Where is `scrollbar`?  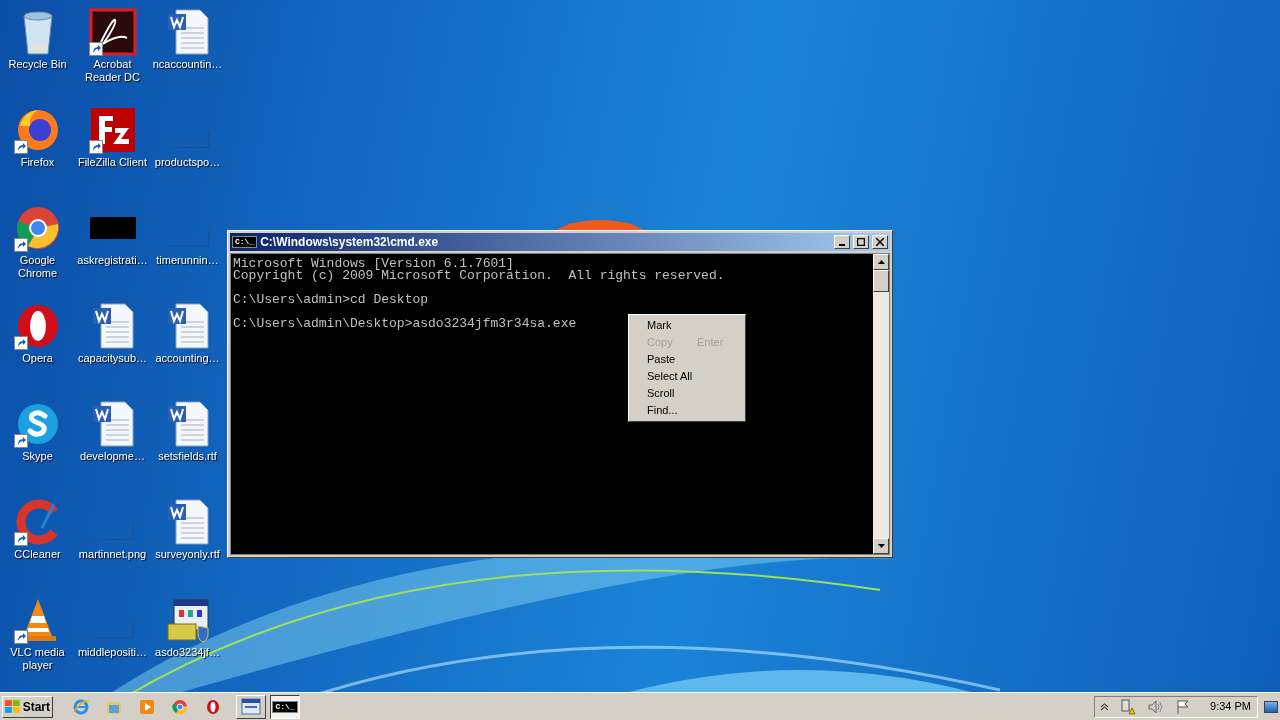 scrollbar is located at coordinates (881, 404).